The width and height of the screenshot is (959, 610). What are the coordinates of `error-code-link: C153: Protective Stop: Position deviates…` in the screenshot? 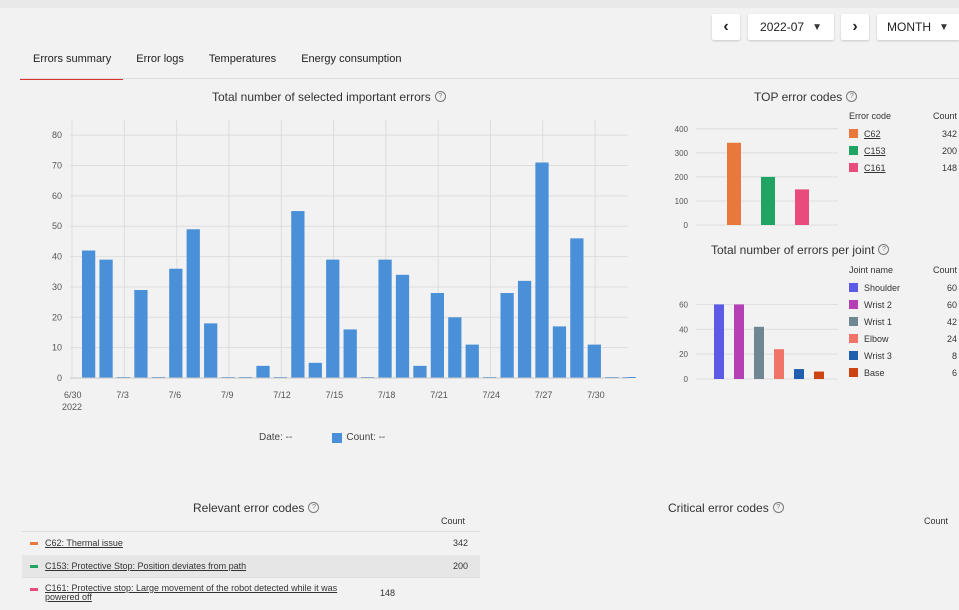 It's located at (236, 566).